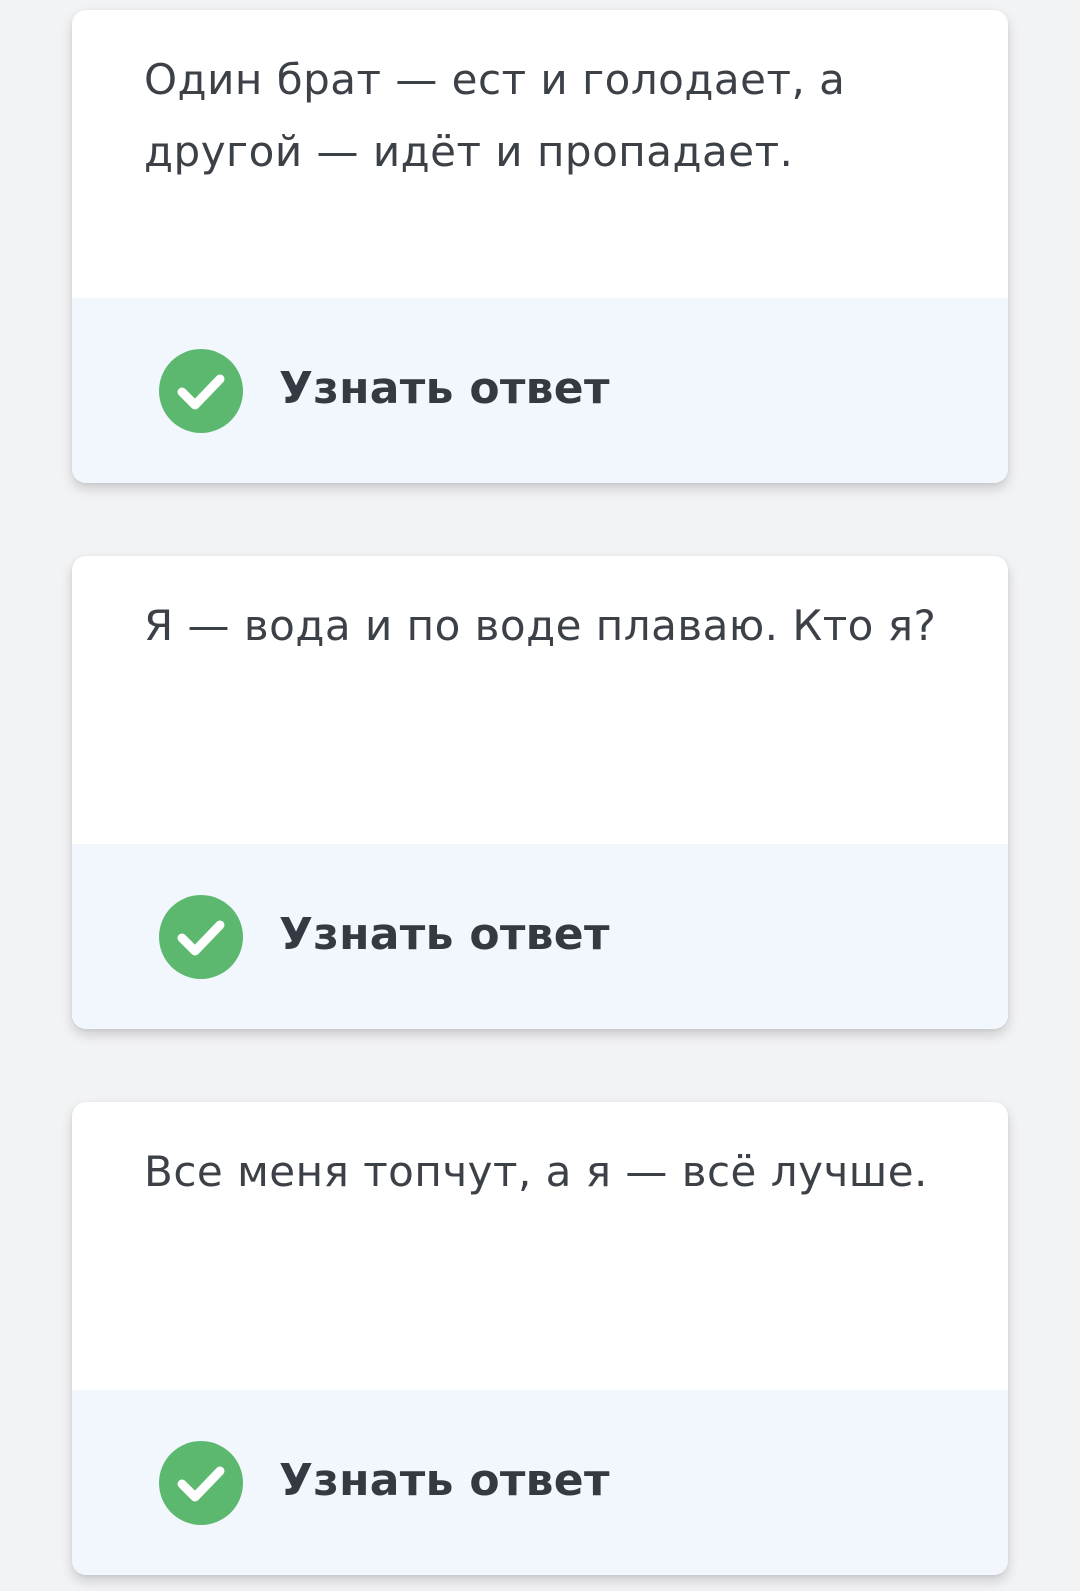 The image size is (1080, 1591). Describe the element at coordinates (536, 1171) in the screenshot. I see `riddle-question: Все меня топчут, а я — всё лучше.` at that location.